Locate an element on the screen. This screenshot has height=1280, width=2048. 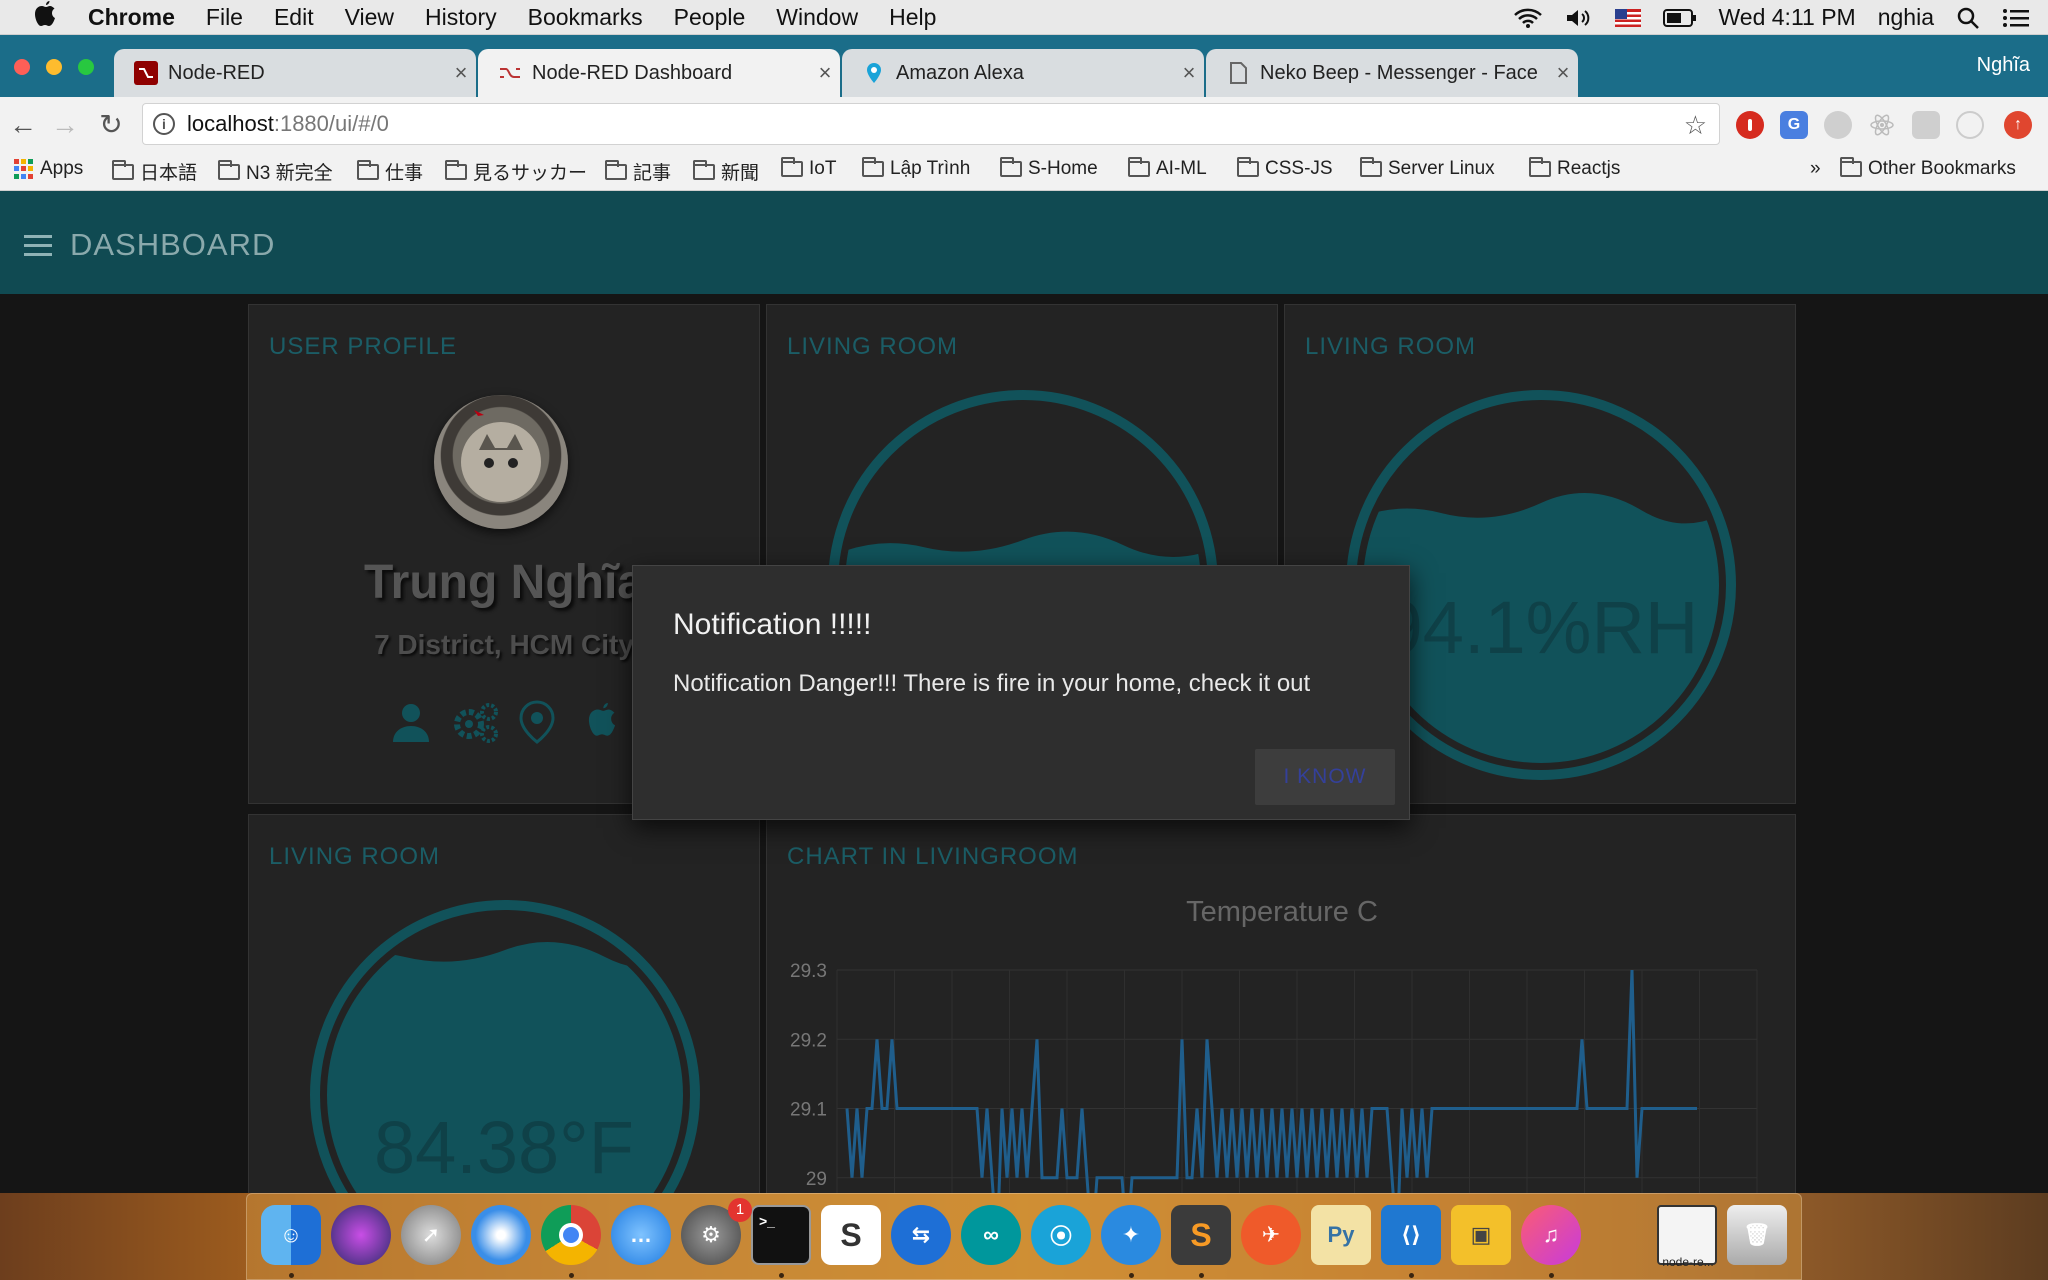
menu-view: View is located at coordinates (369, 17).